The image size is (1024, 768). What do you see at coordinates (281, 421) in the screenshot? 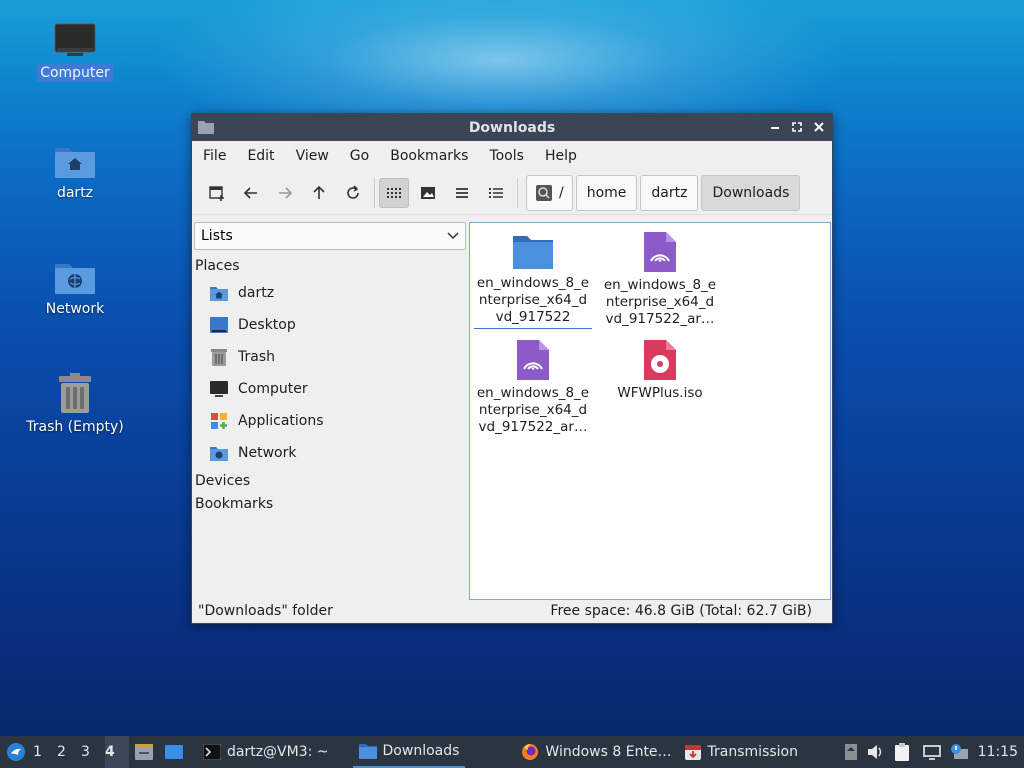
I see `place-label: Applications` at bounding box center [281, 421].